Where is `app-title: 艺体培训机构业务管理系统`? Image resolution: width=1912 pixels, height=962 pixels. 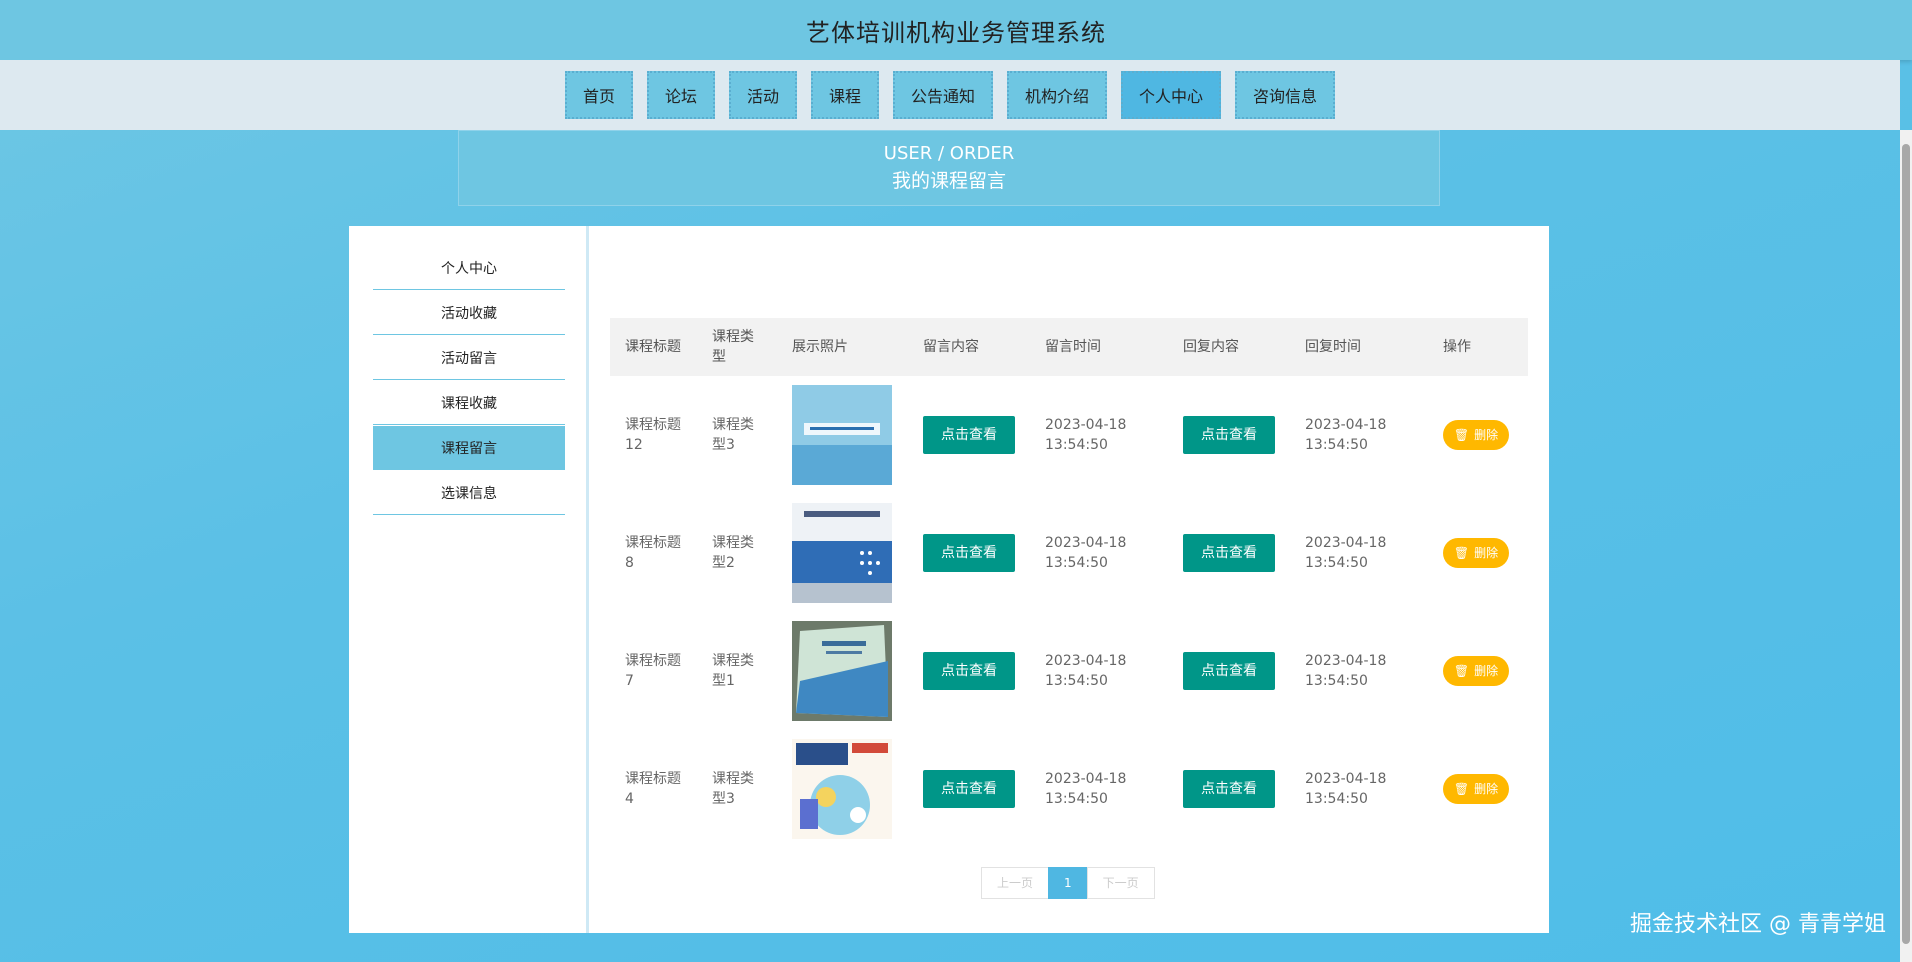
app-title: 艺体培训机构业务管理系统 is located at coordinates (956, 32).